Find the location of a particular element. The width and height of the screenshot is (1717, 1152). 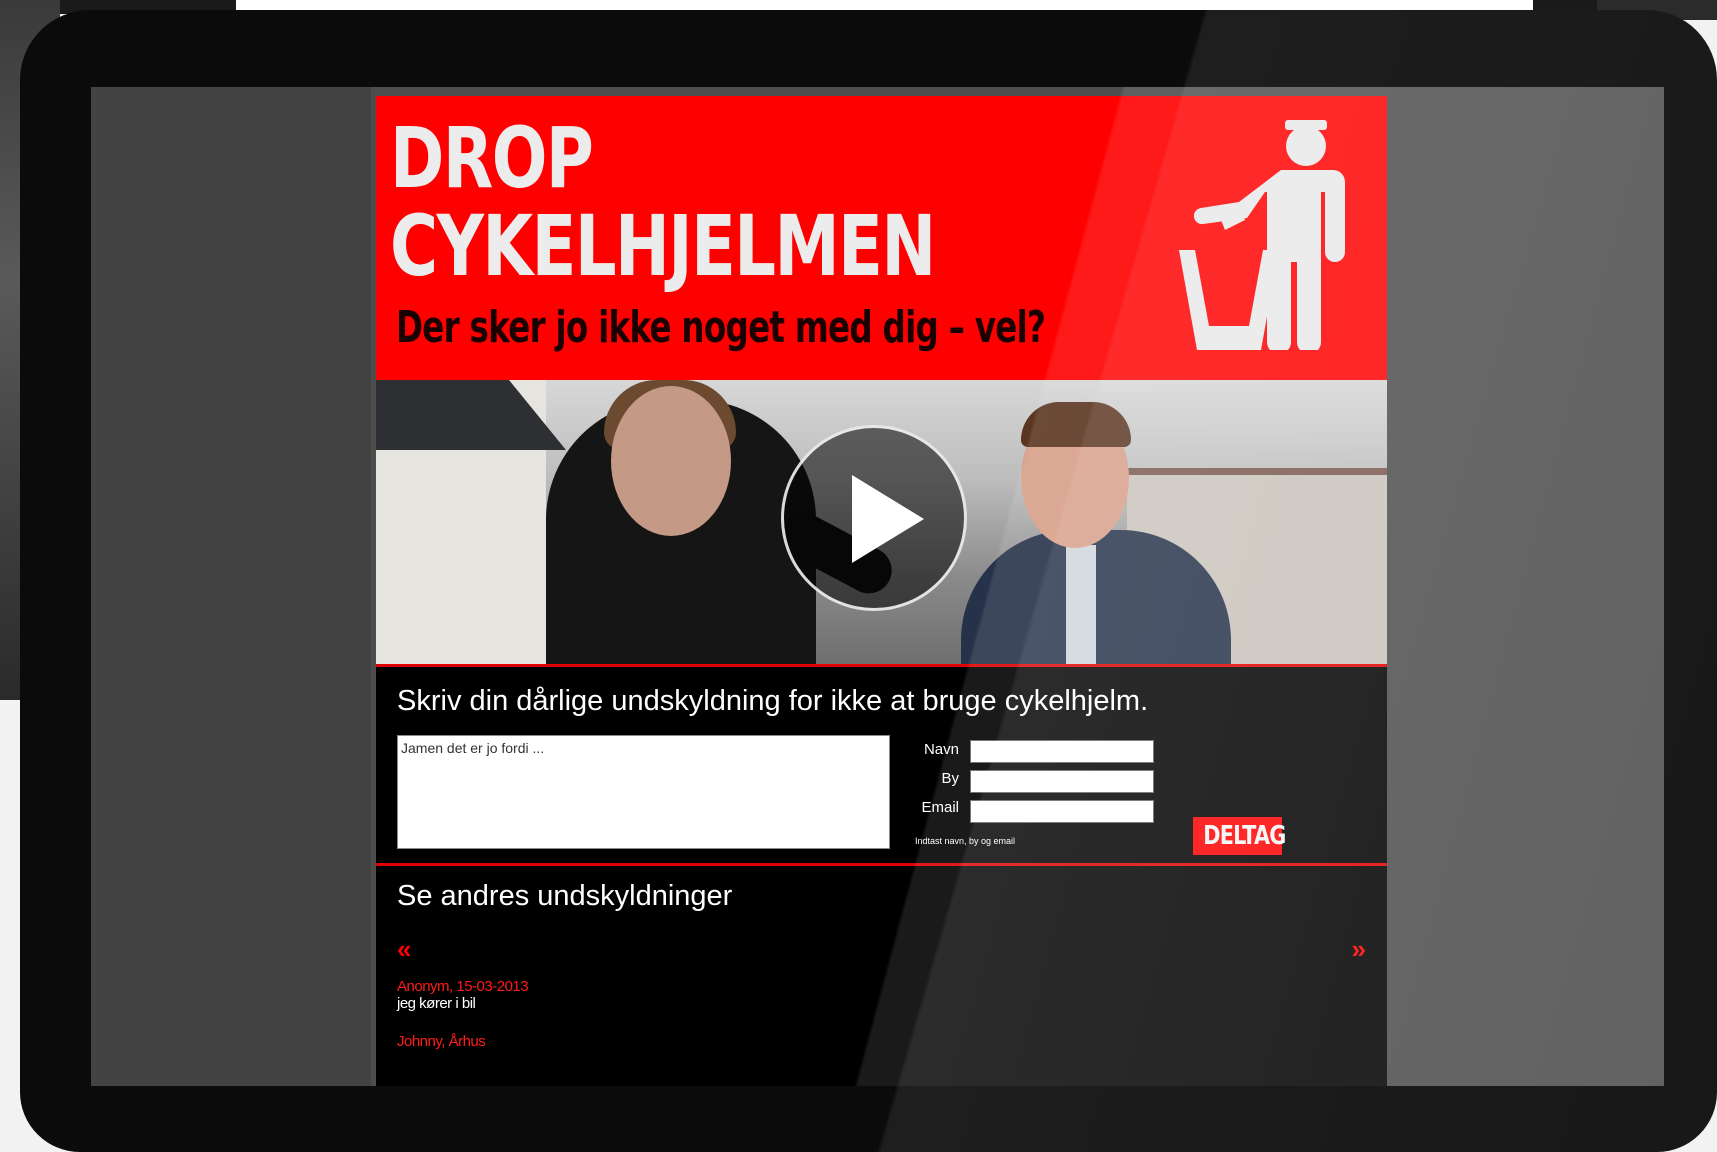

screen-left-shade is located at coordinates (231, 586).